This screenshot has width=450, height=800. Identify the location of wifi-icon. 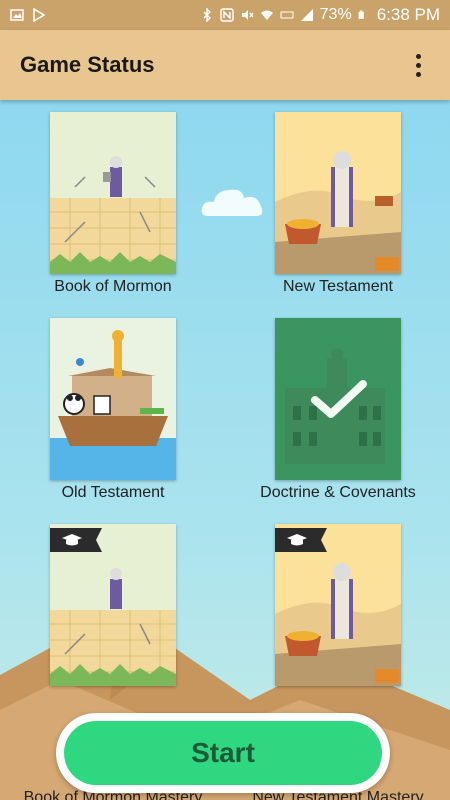
(266, 15).